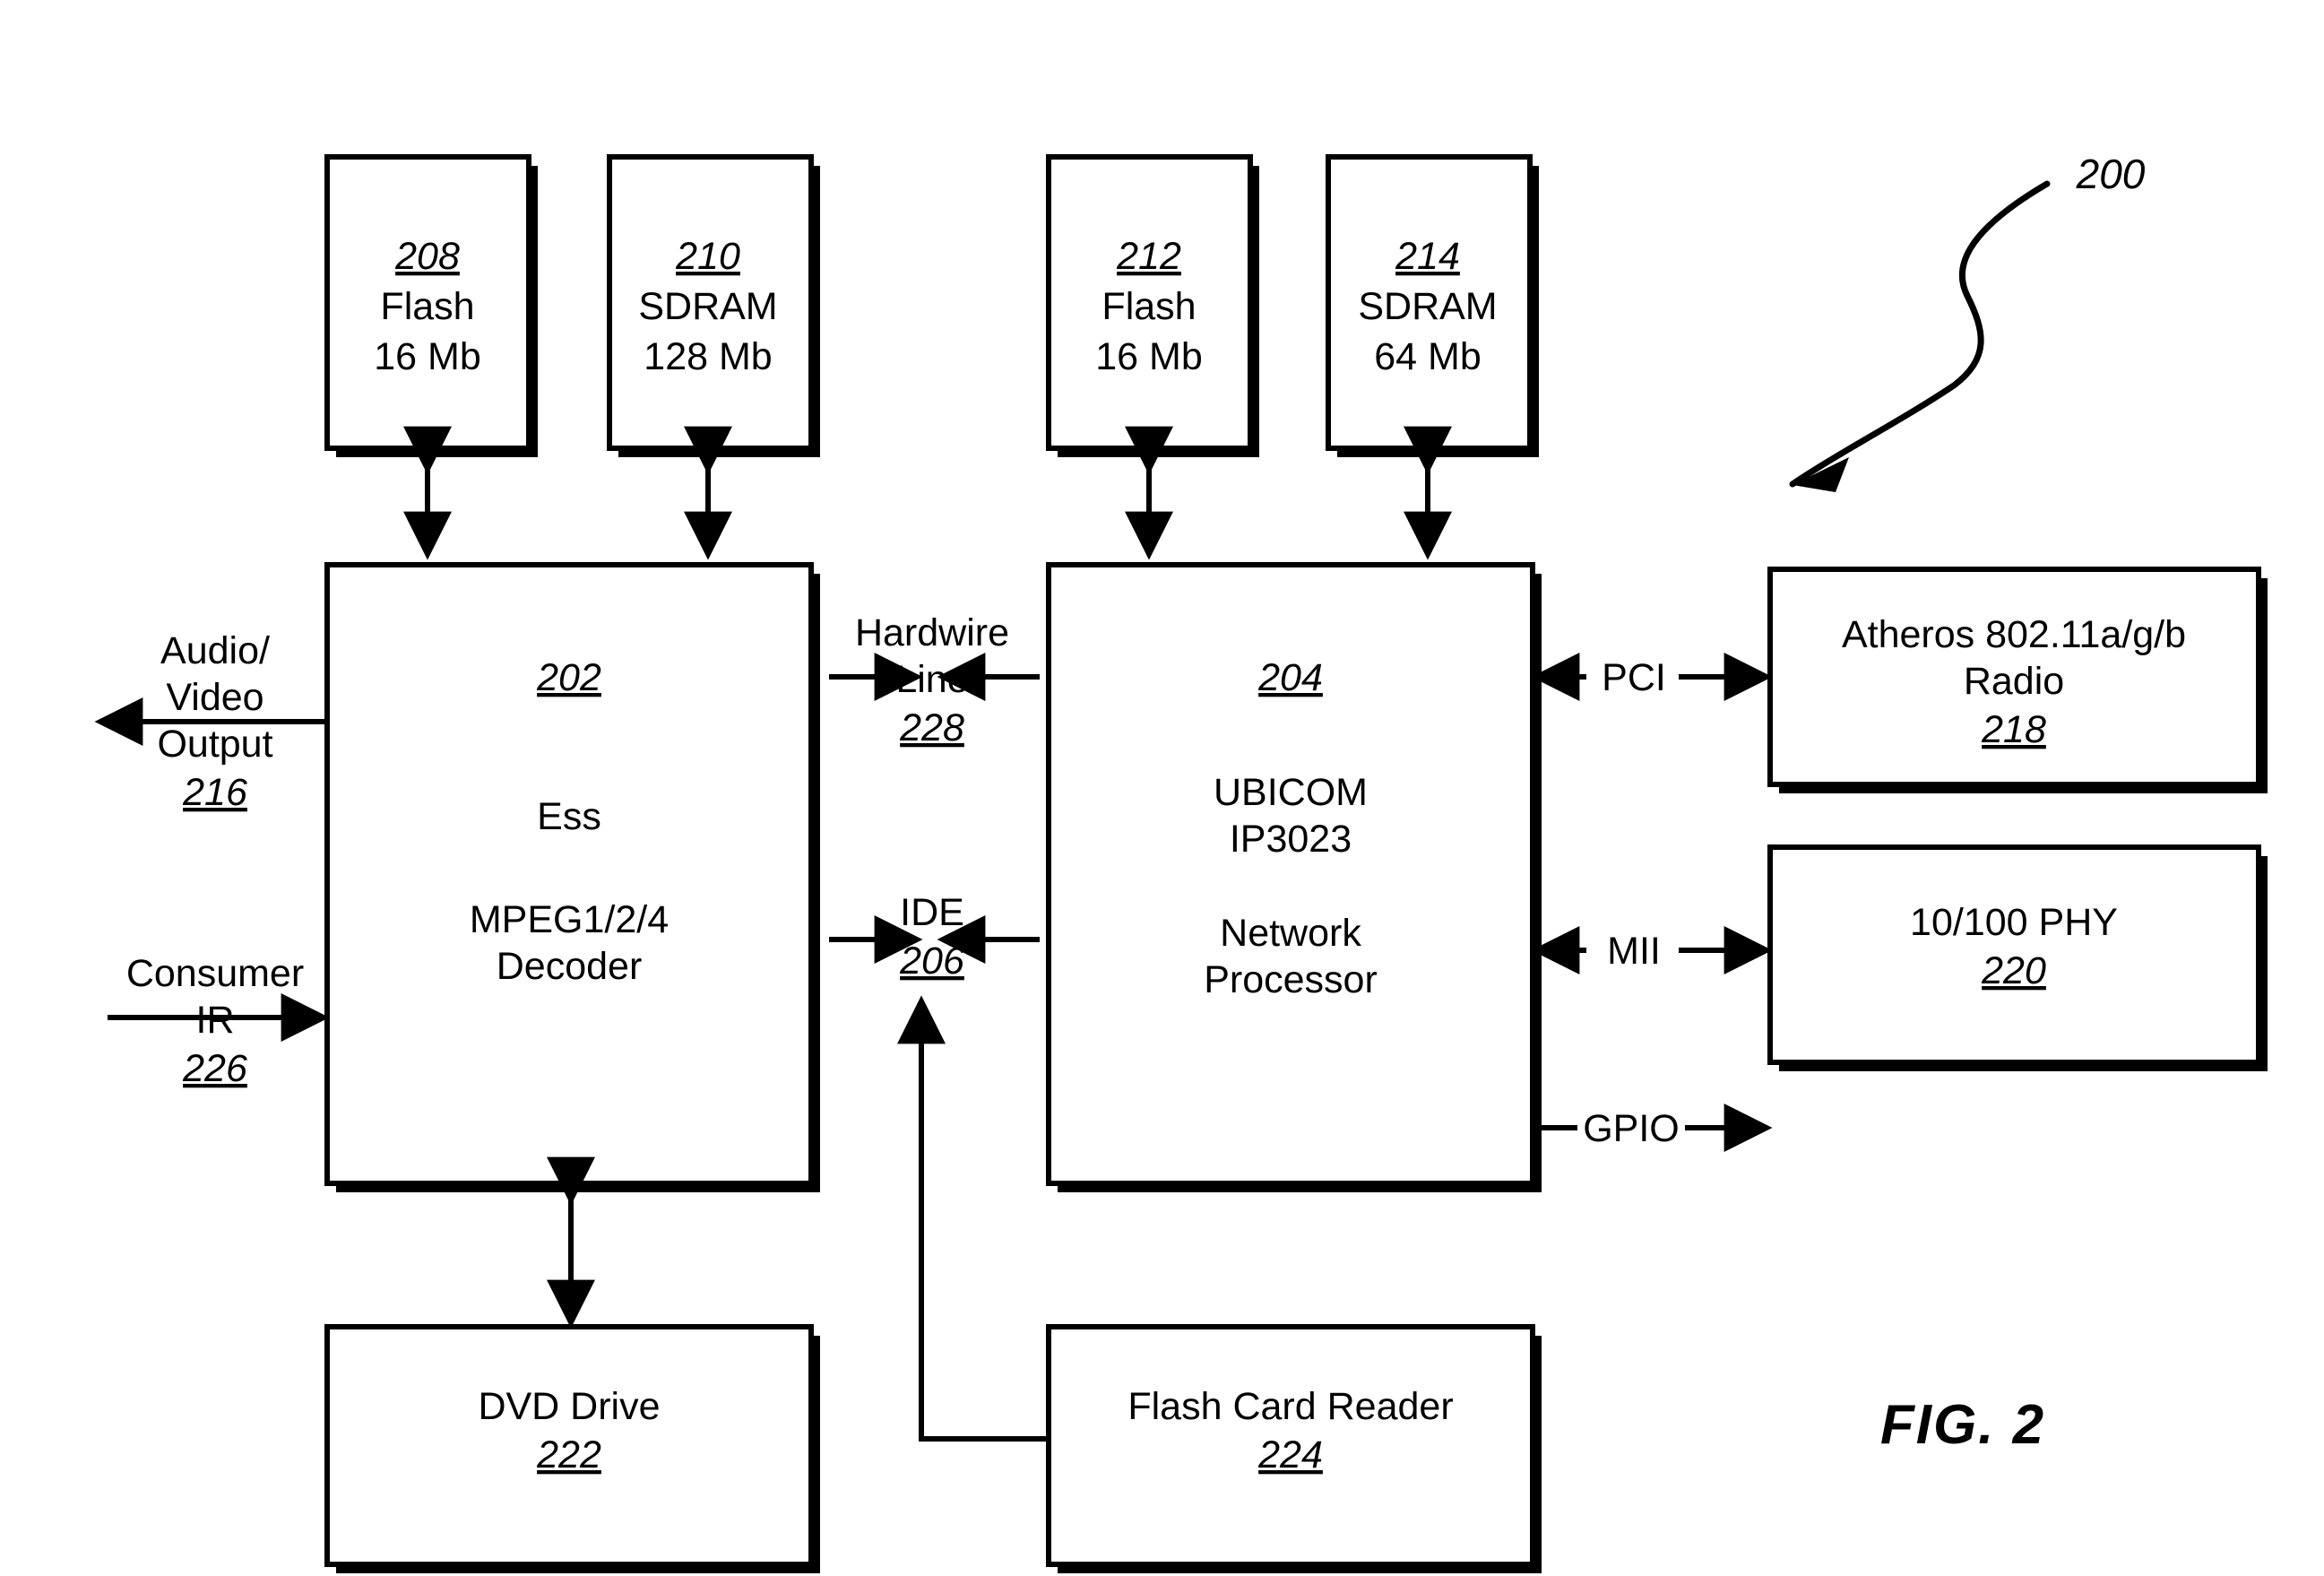 The height and width of the screenshot is (1576, 2324). Describe the element at coordinates (2014, 922) in the screenshot. I see `block-phy-line1: 10/100 PHY` at that location.